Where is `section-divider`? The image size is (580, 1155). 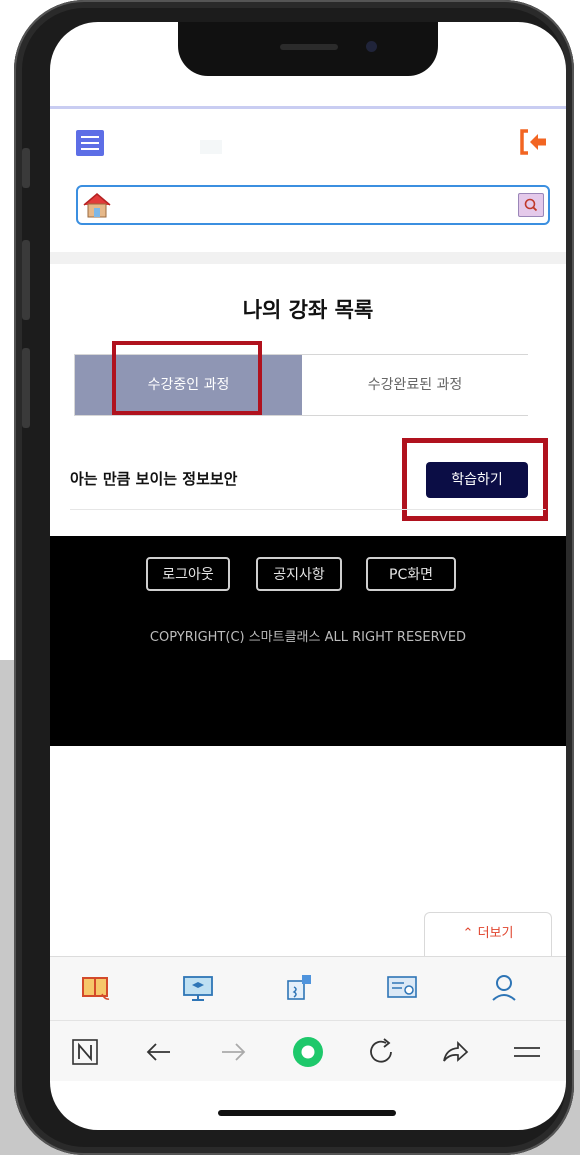
section-divider is located at coordinates (308, 258).